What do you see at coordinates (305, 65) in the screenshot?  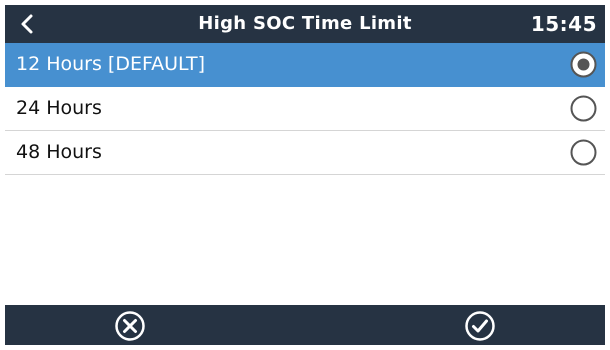 I see `option-12-hours: 12 Hours [DEFAULT]` at bounding box center [305, 65].